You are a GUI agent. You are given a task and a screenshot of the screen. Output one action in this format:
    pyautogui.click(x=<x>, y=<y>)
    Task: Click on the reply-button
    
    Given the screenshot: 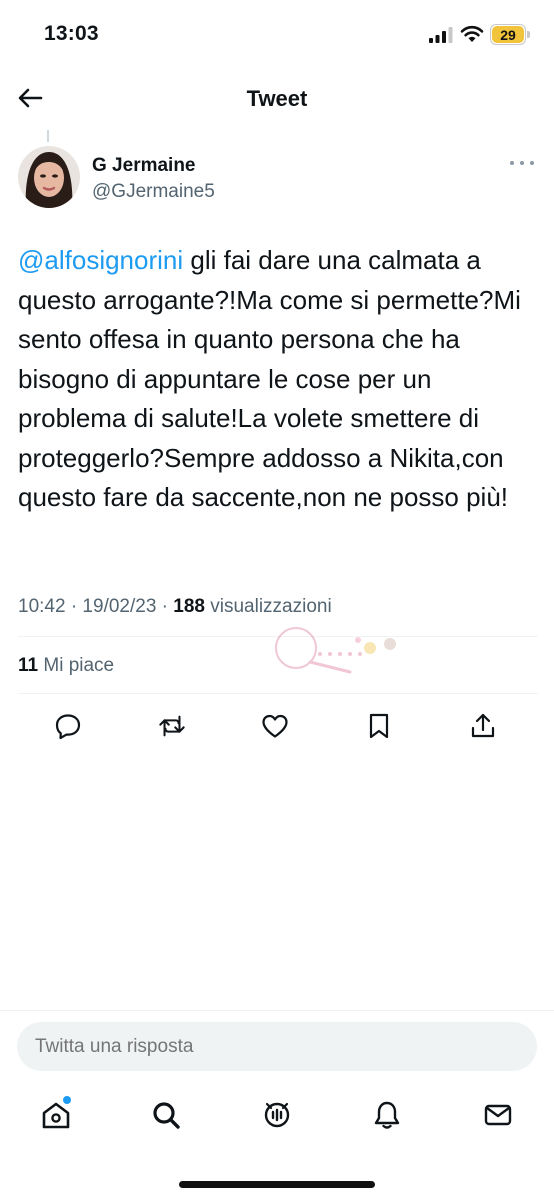 What is the action you would take?
    pyautogui.click(x=68, y=726)
    